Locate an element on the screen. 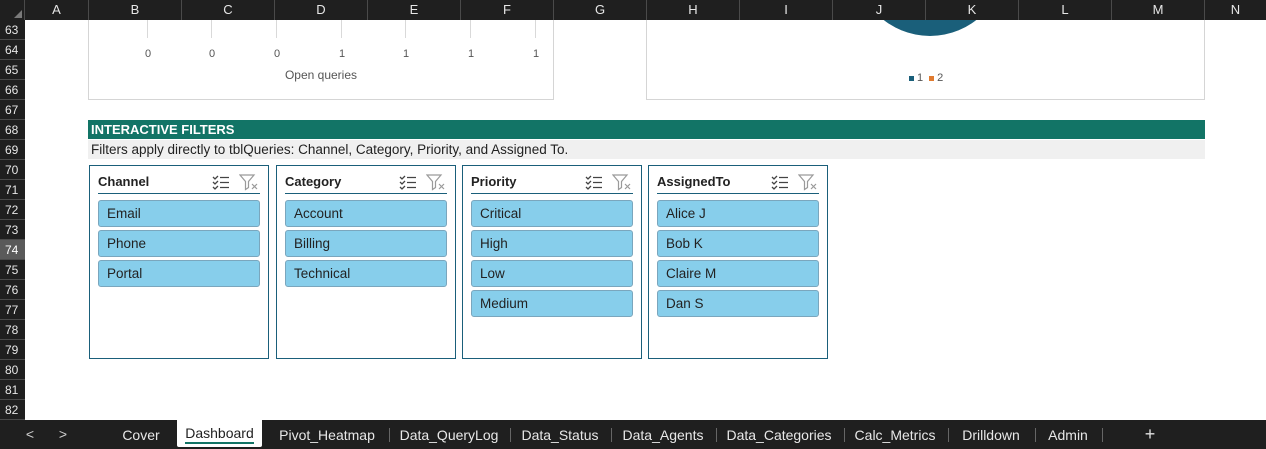 The height and width of the screenshot is (449, 1266). slicer-header: AssignedTo is located at coordinates (738, 183).